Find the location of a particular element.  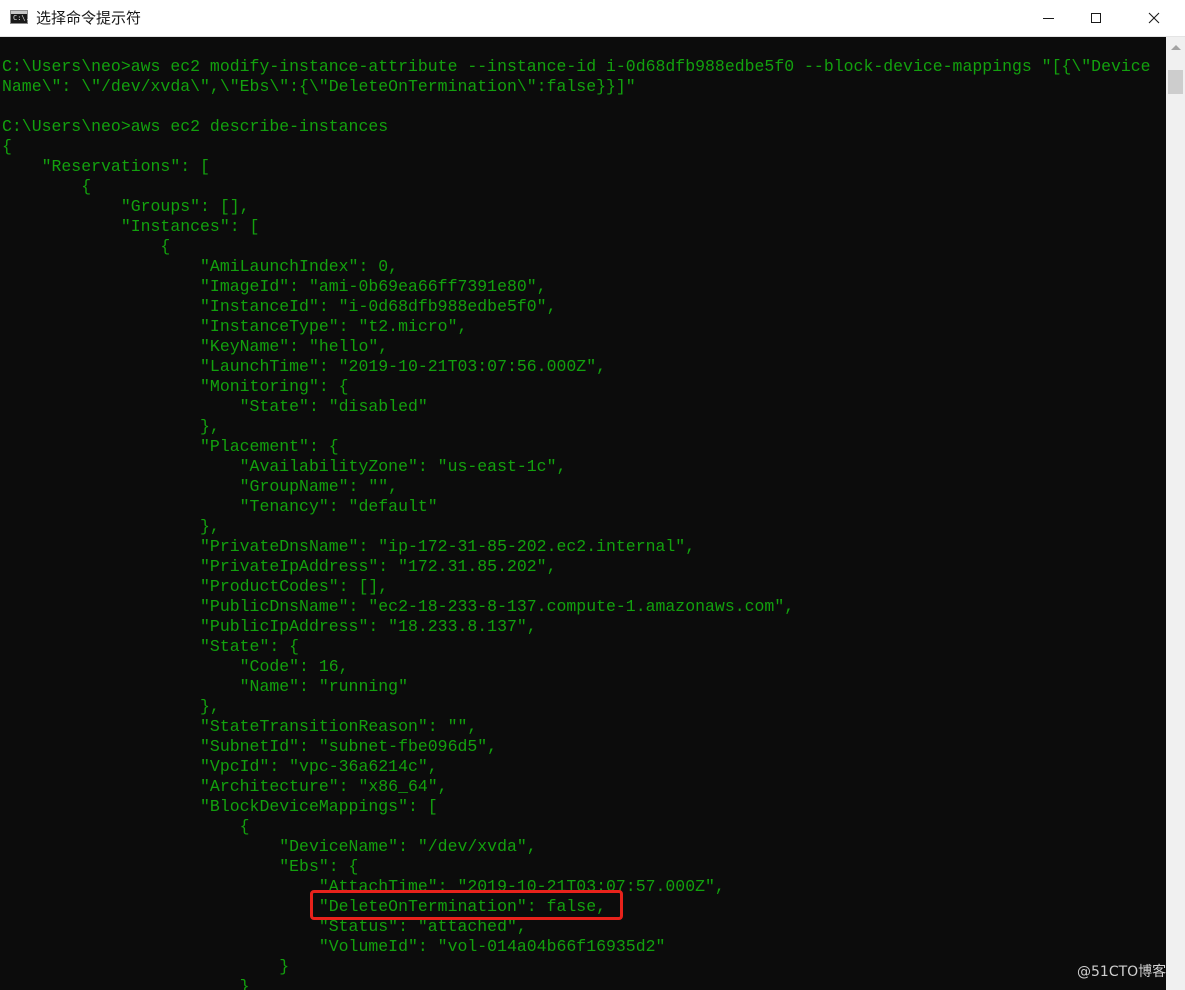

scroll-thumb is located at coordinates (1175, 82).